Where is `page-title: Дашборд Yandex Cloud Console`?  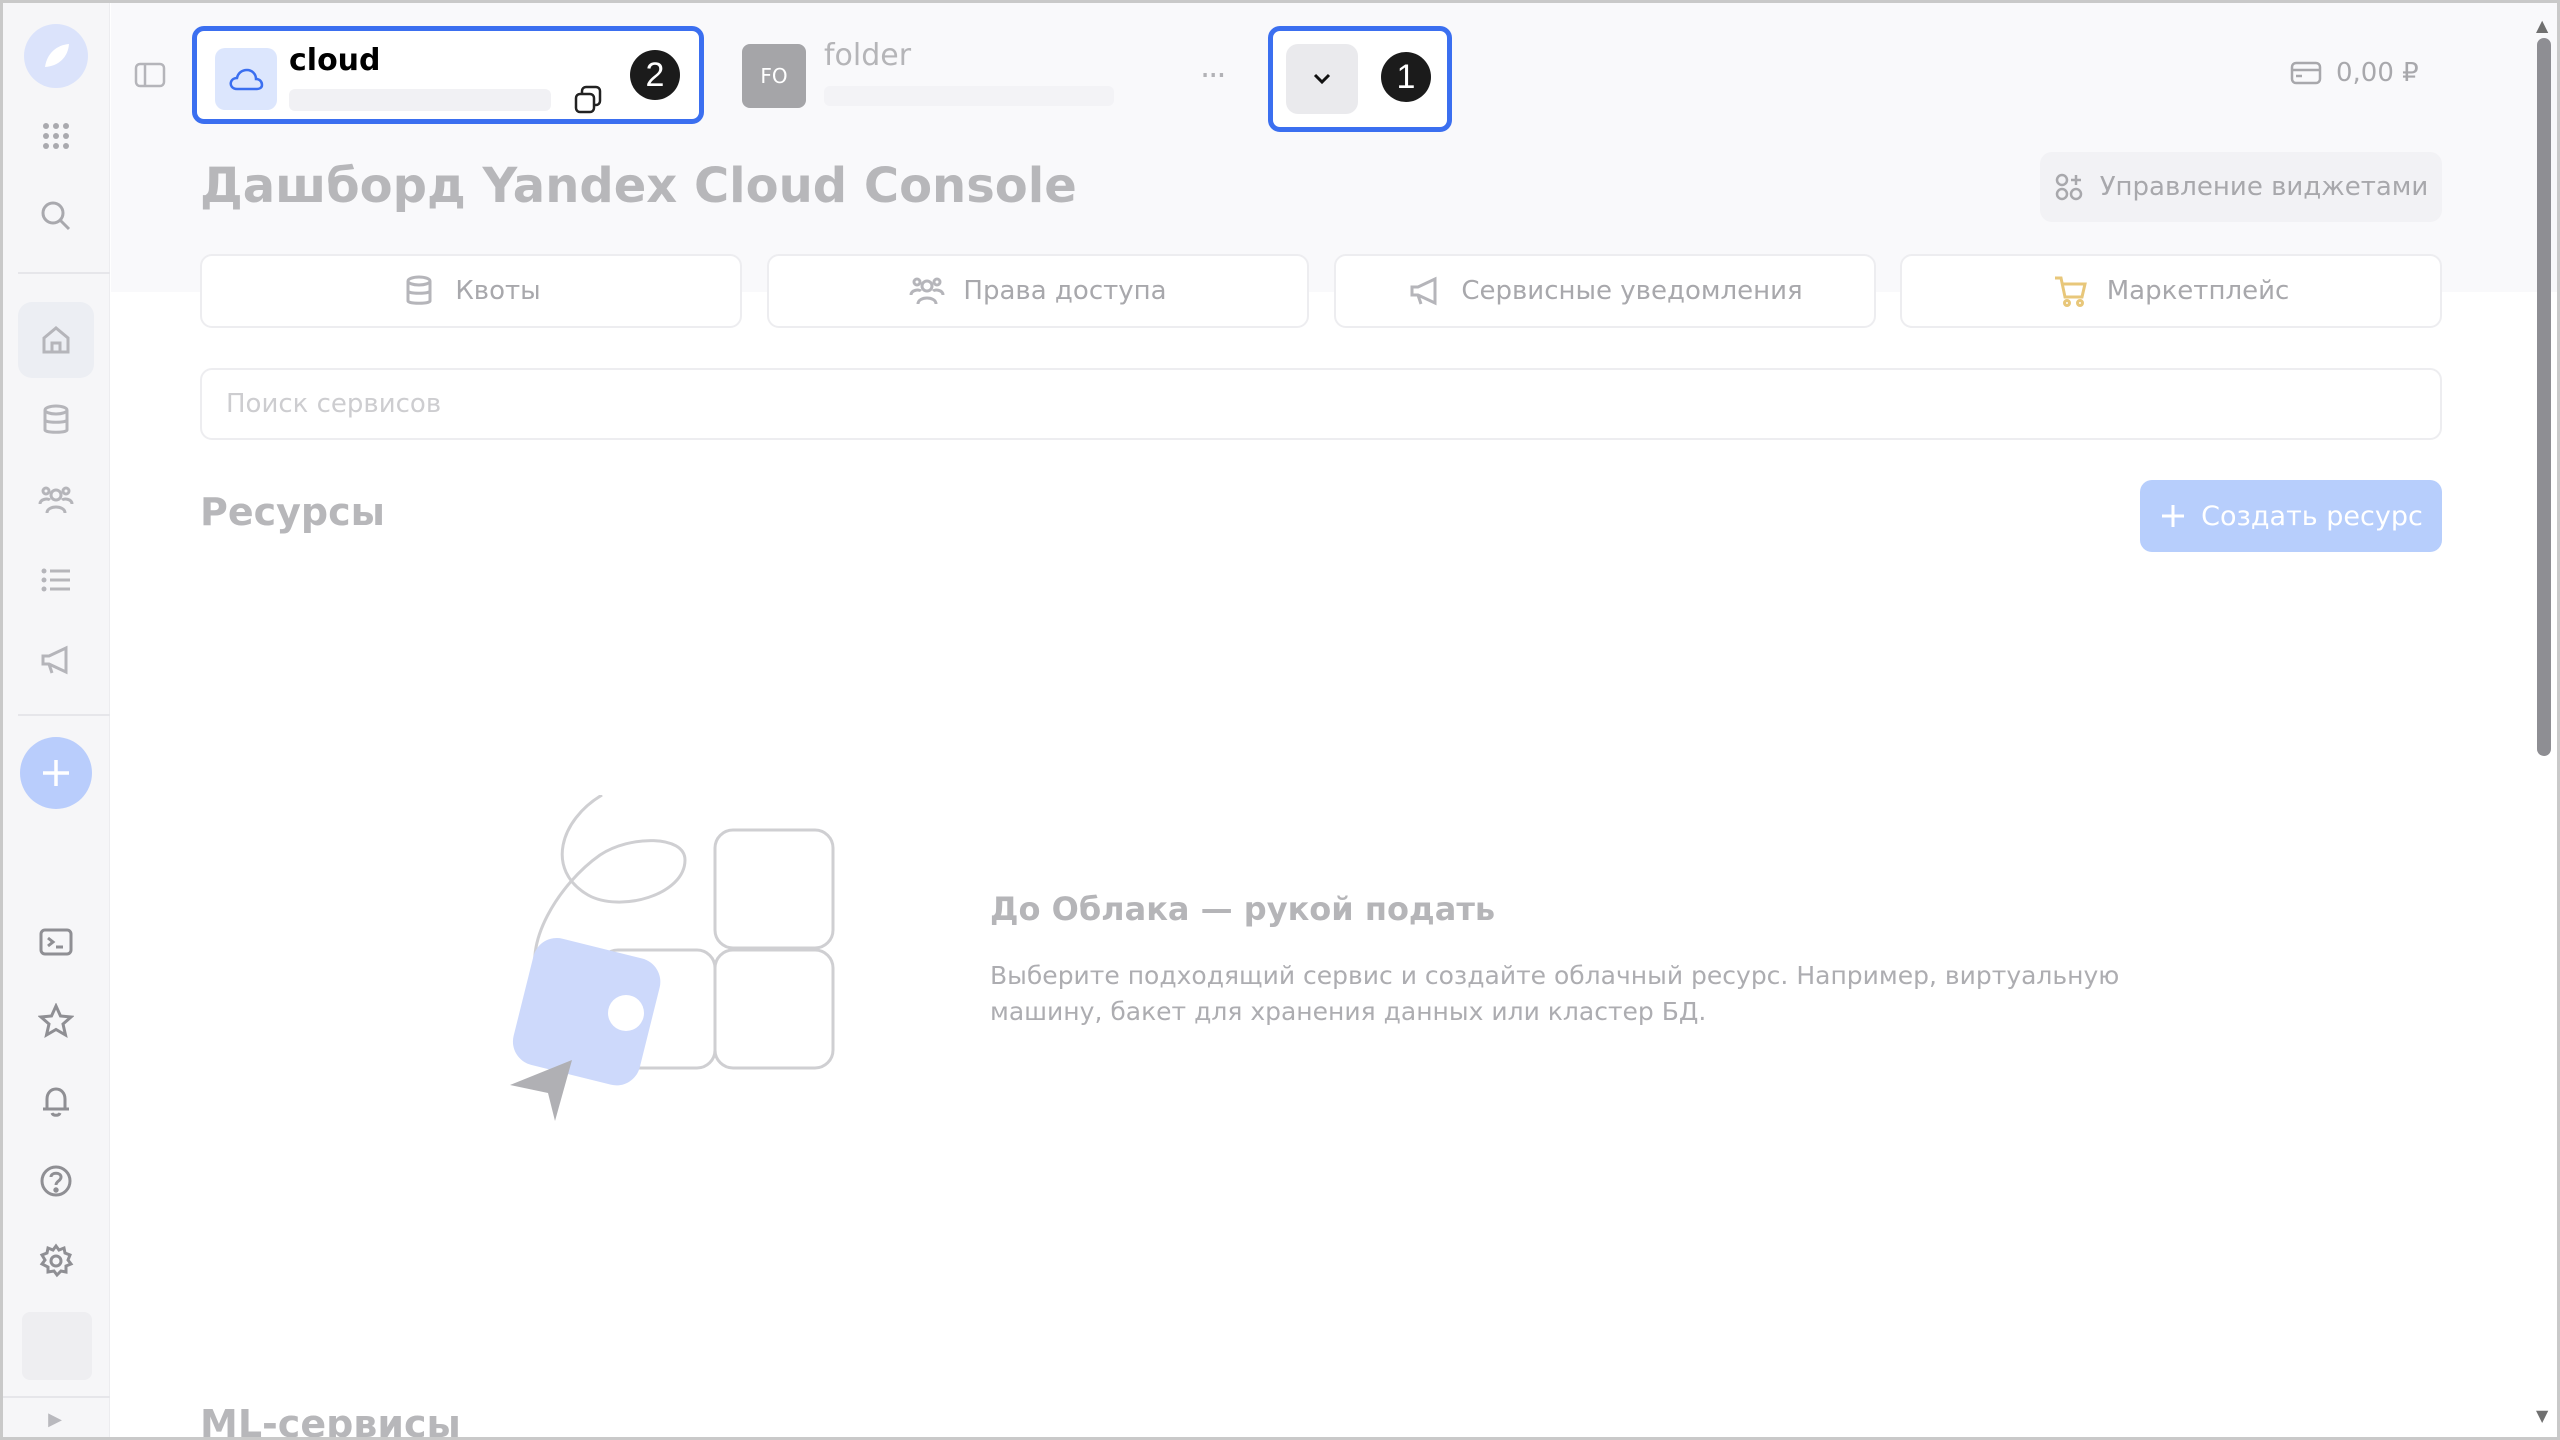 page-title: Дашборд Yandex Cloud Console is located at coordinates (638, 186).